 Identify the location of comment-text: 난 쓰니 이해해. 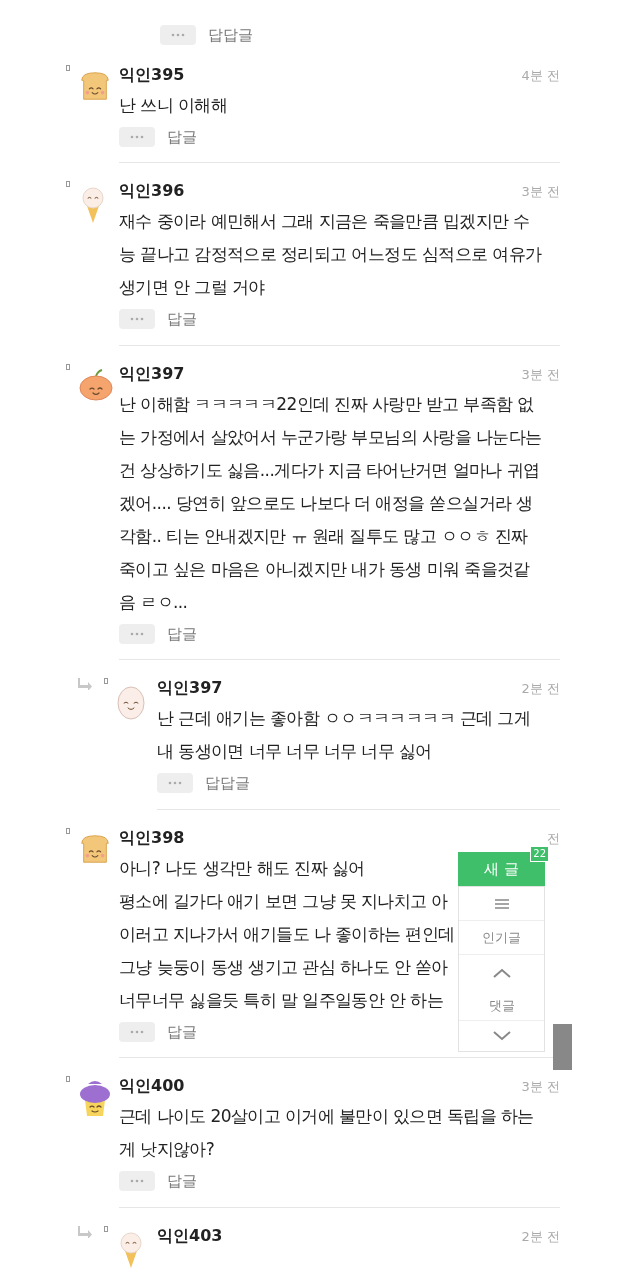
(173, 105).